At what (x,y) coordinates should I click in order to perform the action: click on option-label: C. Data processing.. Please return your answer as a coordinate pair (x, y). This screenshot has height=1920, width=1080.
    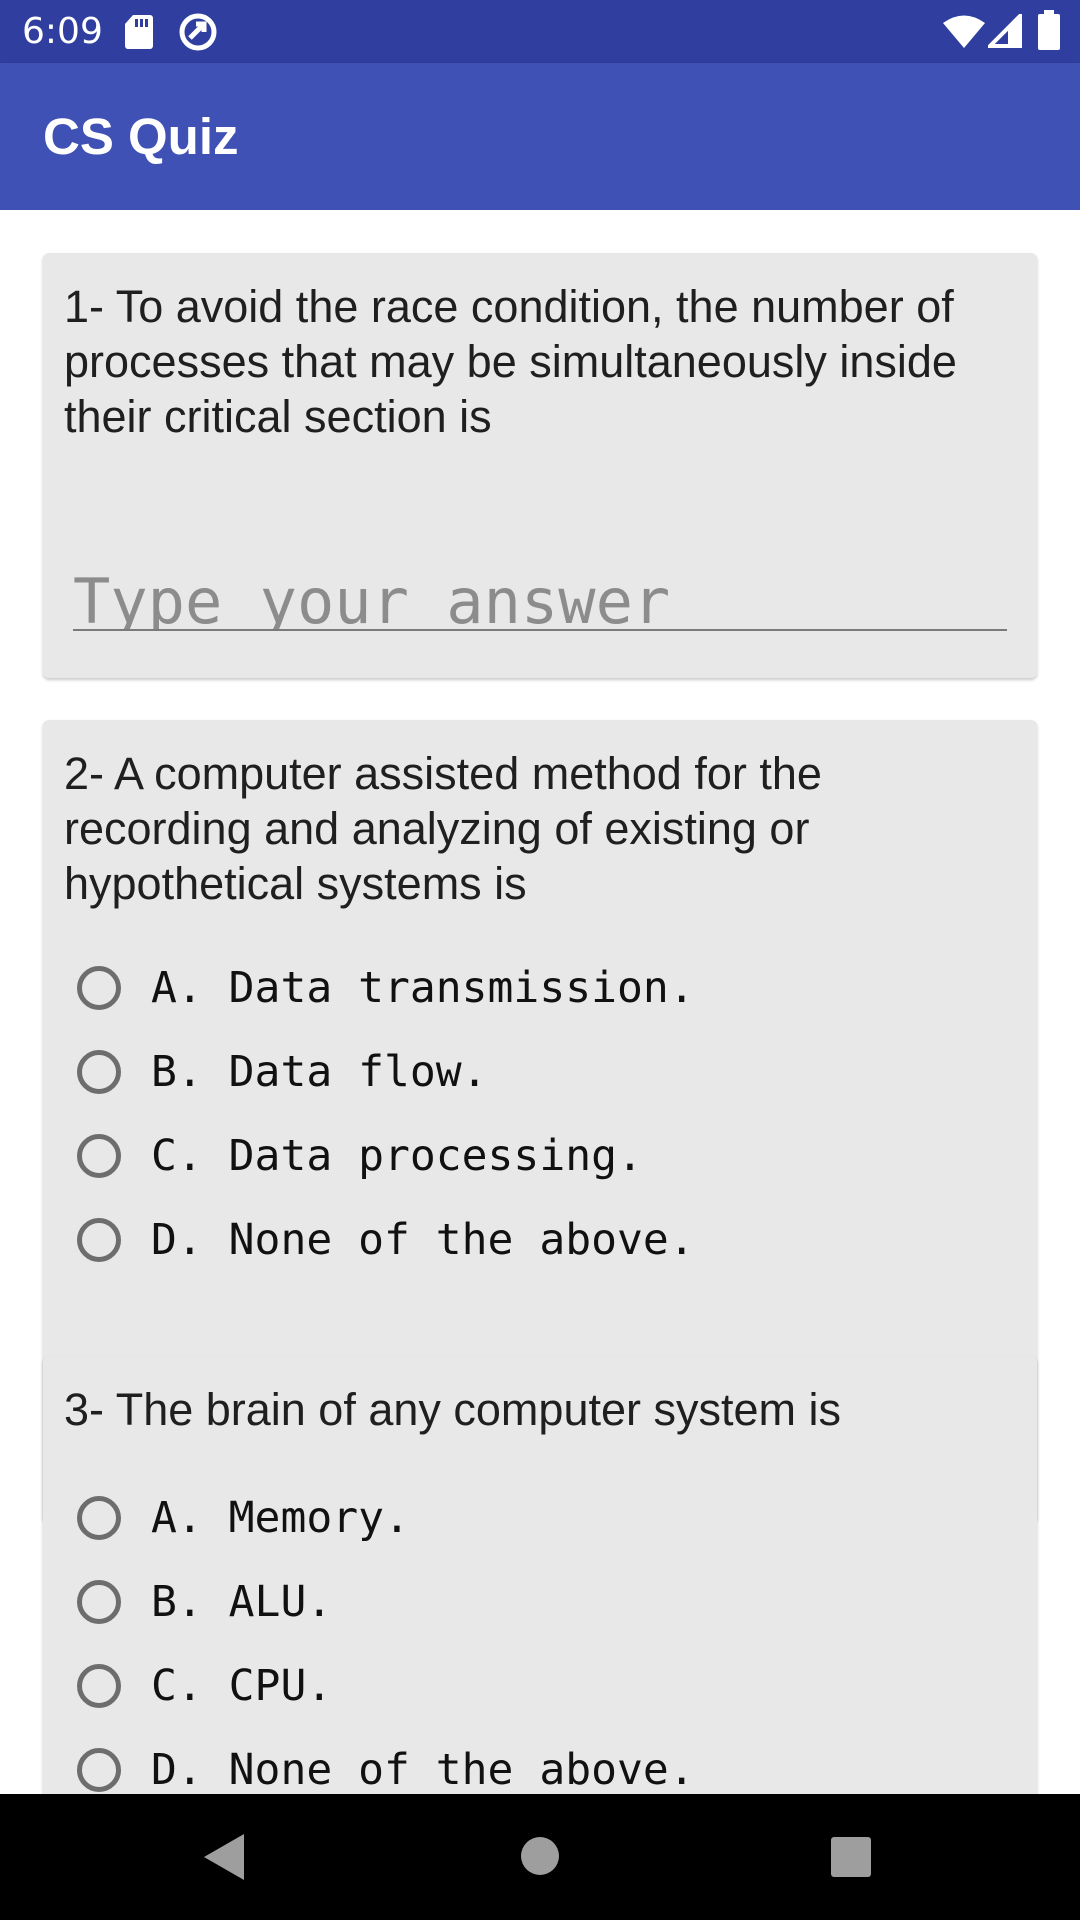
    Looking at the image, I should click on (397, 1156).